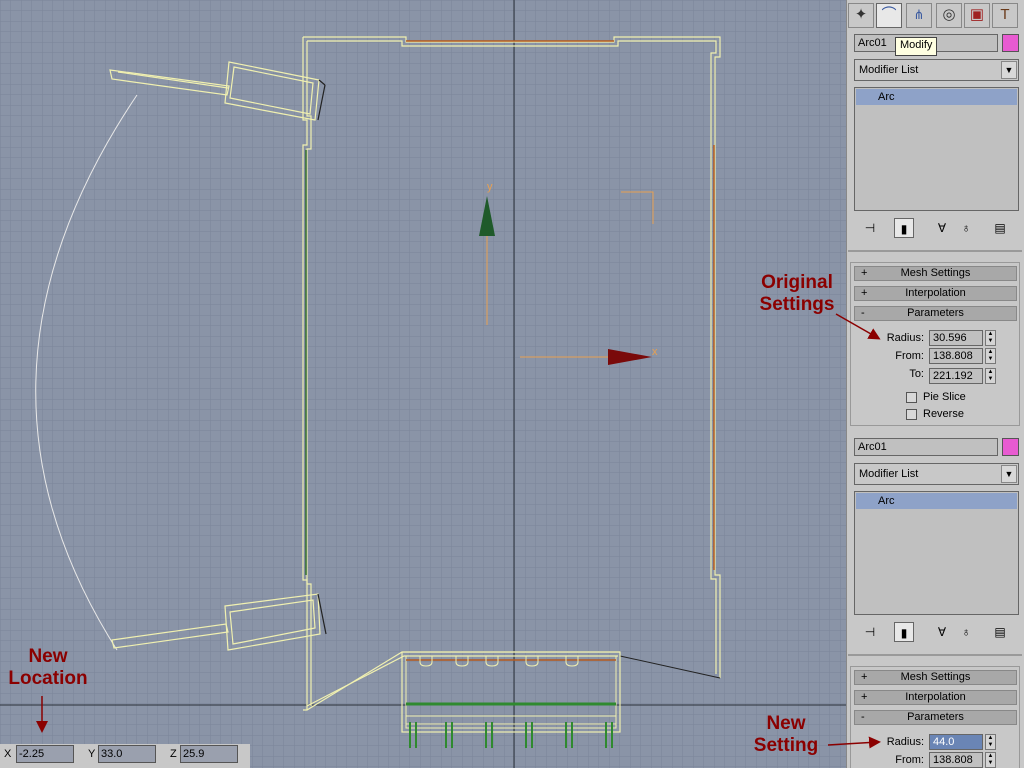  Describe the element at coordinates (854, 742) in the screenshot. I see `arrow-new-setting` at that location.